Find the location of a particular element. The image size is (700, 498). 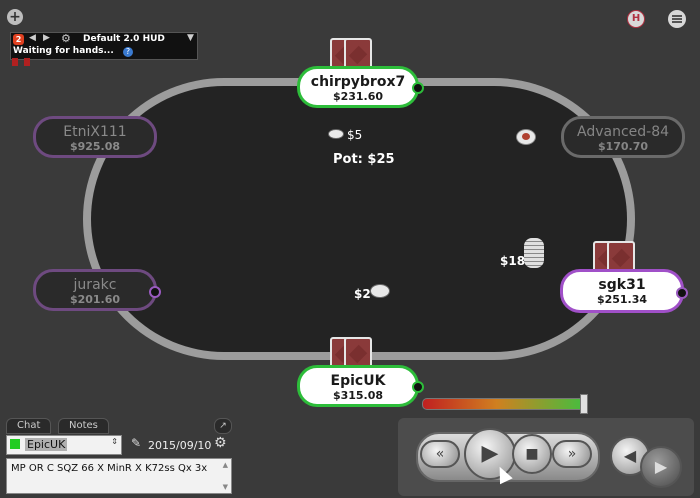

bet-top: $5 is located at coordinates (355, 135).